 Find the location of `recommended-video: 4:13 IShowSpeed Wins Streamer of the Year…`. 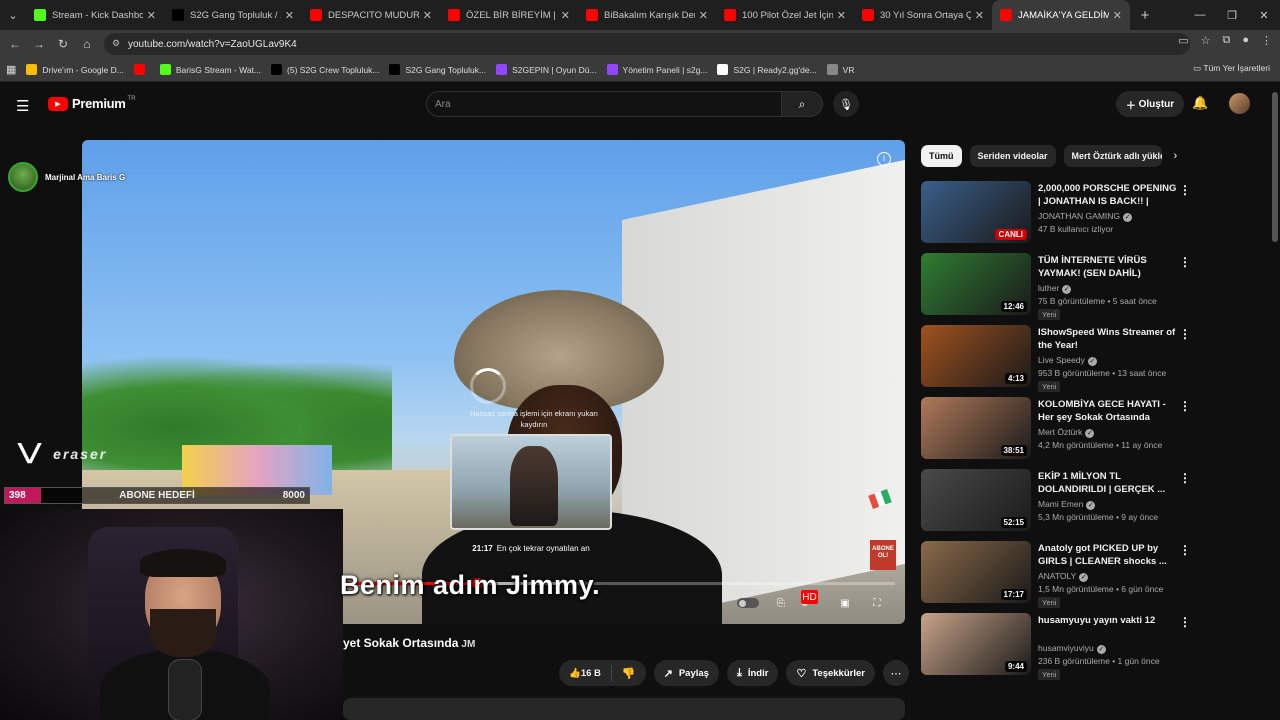

recommended-video: 4:13 IShowSpeed Wins Streamer of the Year… is located at coordinates (1058, 359).